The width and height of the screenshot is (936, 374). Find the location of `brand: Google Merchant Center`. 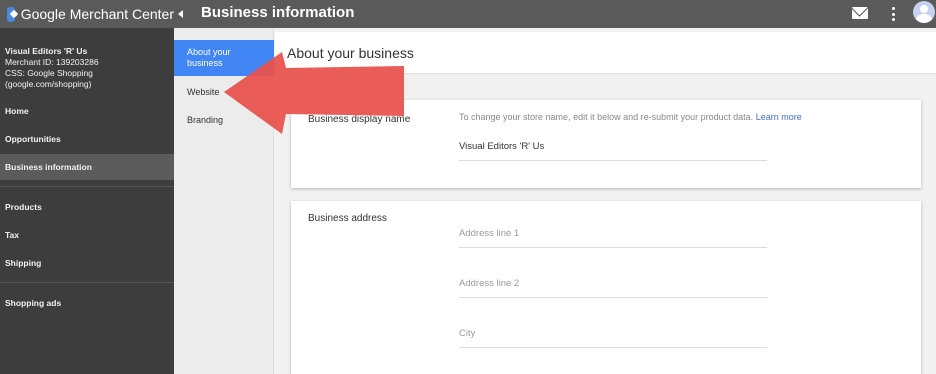

brand: Google Merchant Center is located at coordinates (87, 14).